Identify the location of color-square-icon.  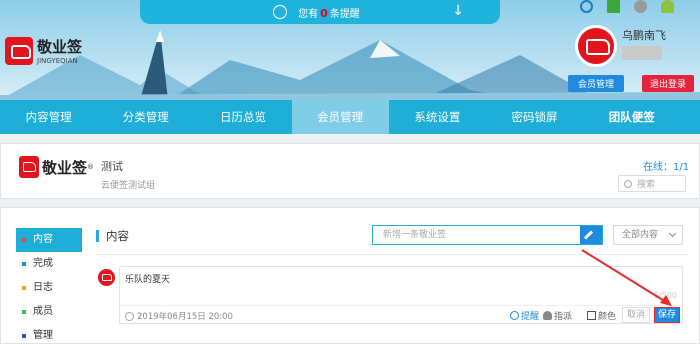
(591, 315).